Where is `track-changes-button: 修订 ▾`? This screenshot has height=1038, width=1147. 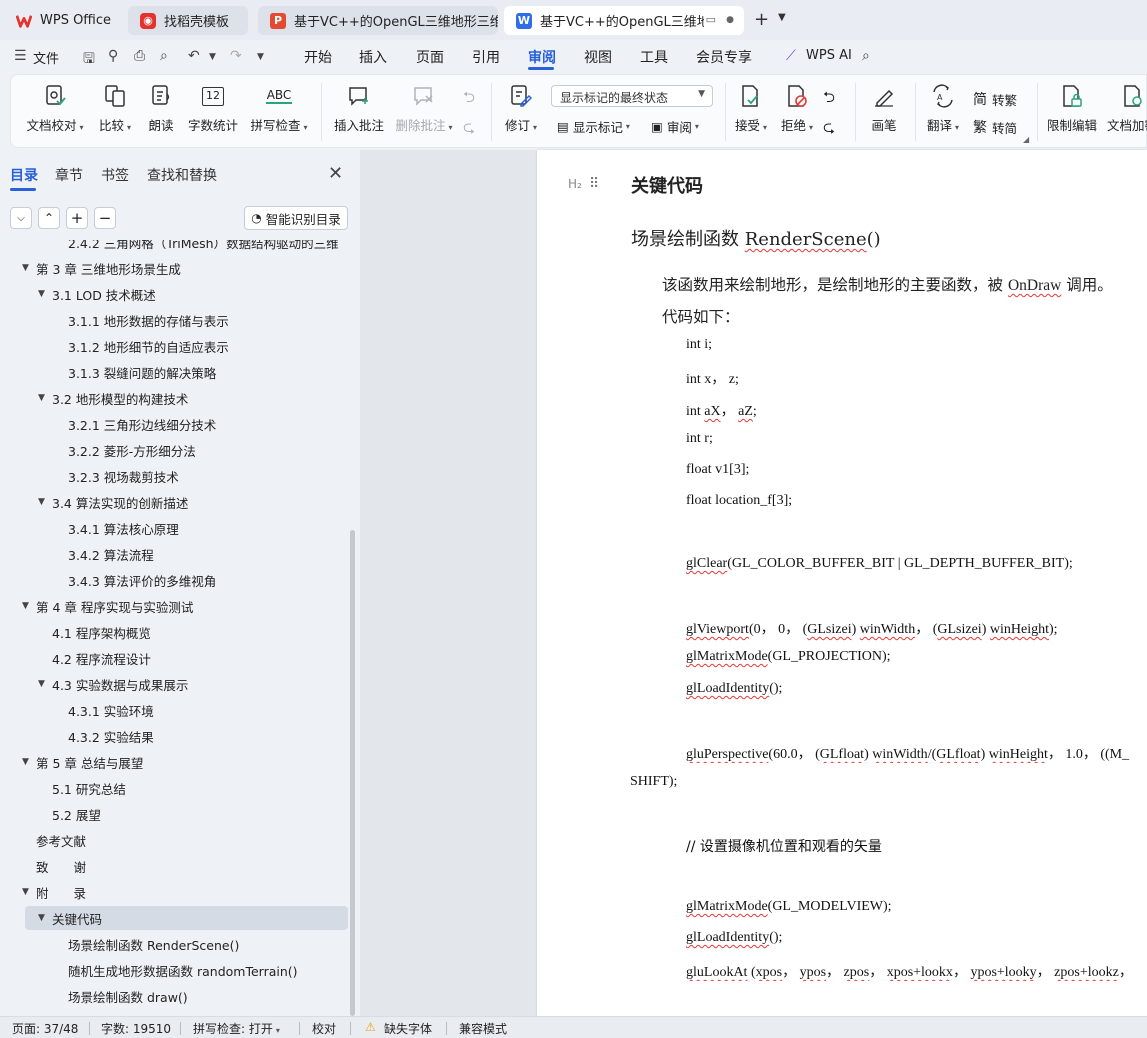
track-changes-button: 修订 ▾ is located at coordinates (521, 108).